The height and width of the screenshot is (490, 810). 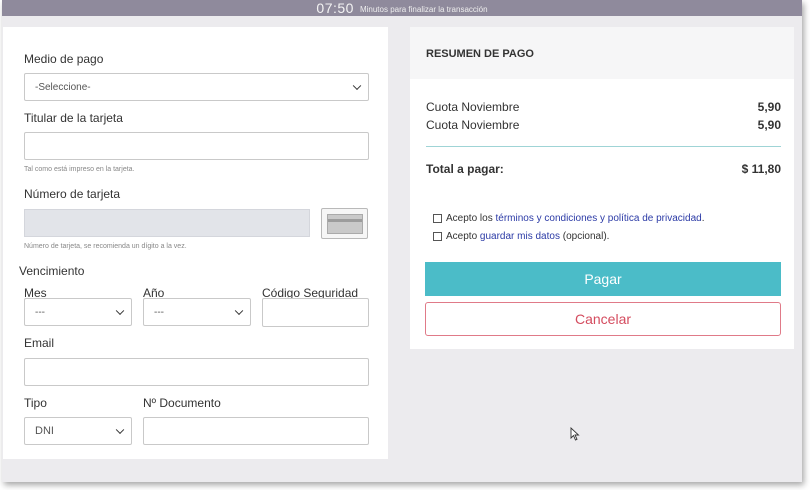 What do you see at coordinates (335, 8) in the screenshot?
I see `timer-countdown: 07:50` at bounding box center [335, 8].